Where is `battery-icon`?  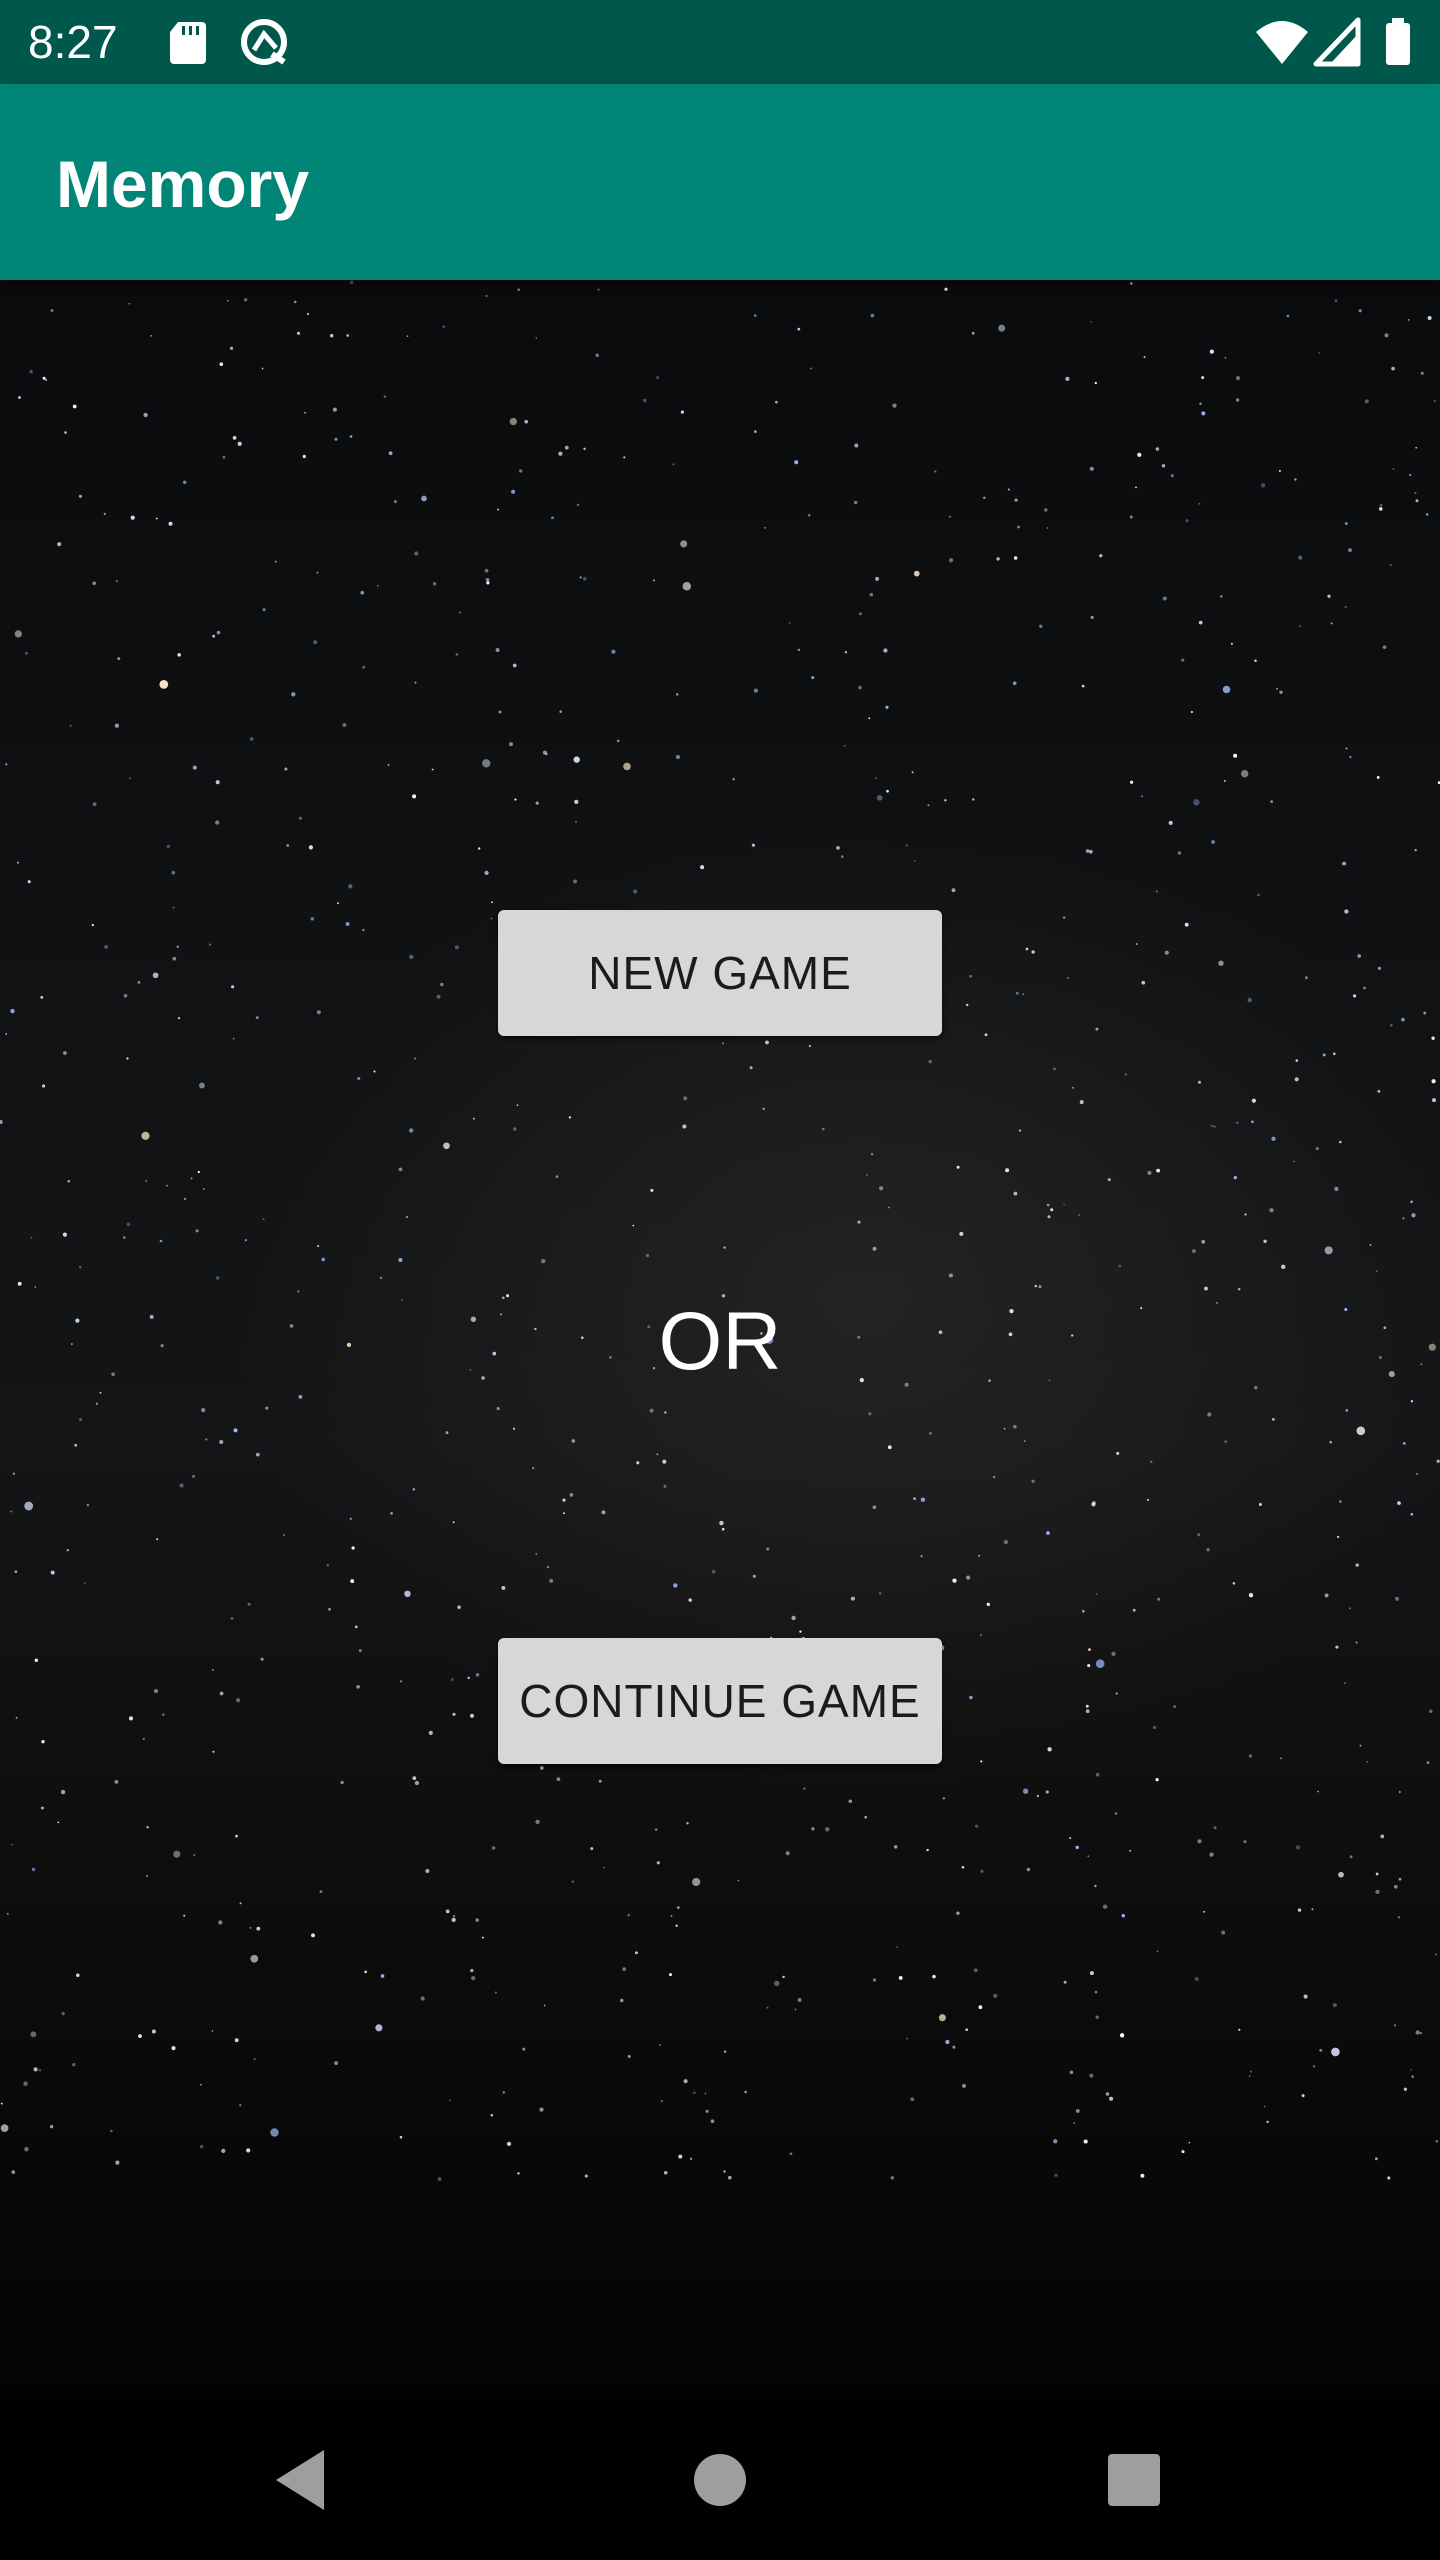 battery-icon is located at coordinates (1398, 41).